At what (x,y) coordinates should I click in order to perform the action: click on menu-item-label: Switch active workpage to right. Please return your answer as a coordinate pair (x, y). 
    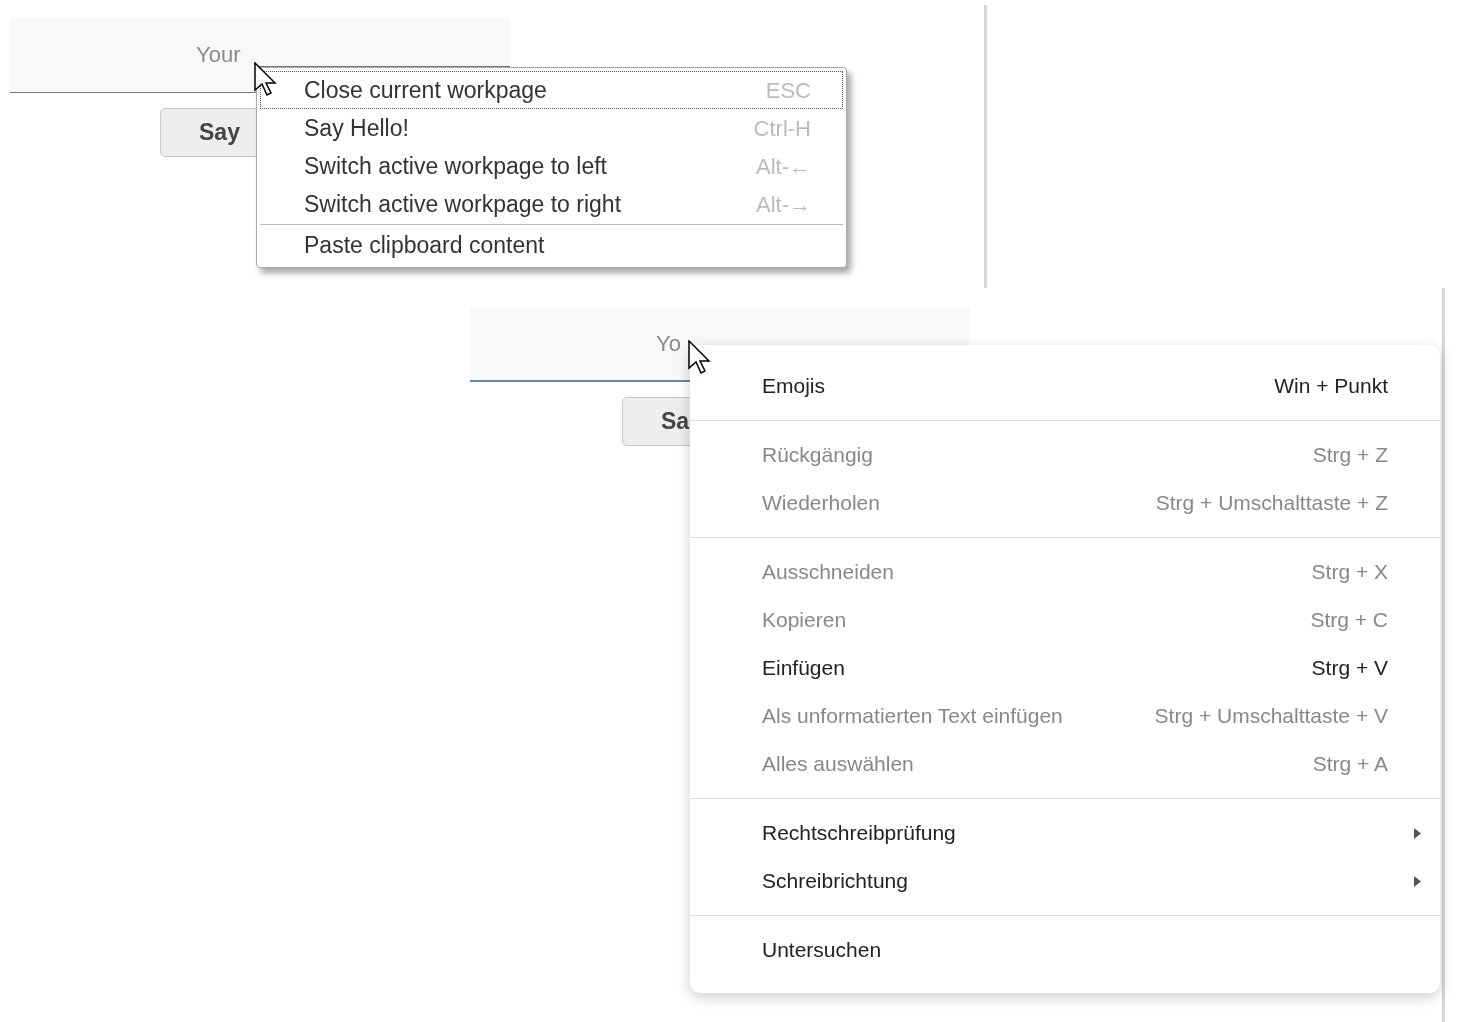
    Looking at the image, I should click on (463, 204).